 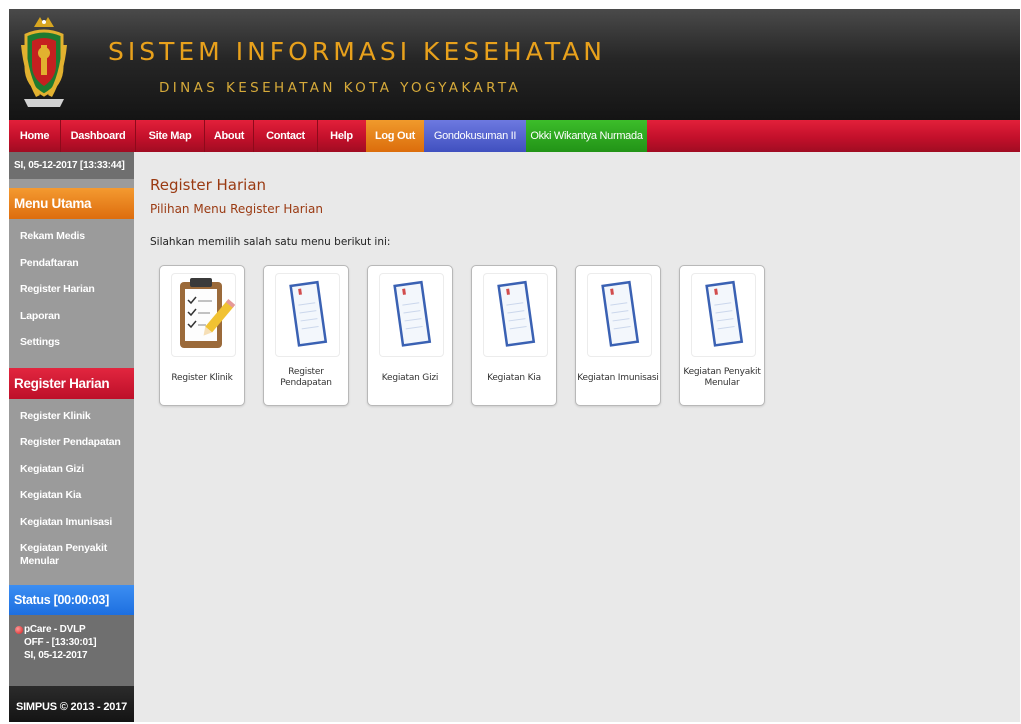 I want to click on sidebar-item-register-klinik: Register Klinik, so click(x=71, y=416).